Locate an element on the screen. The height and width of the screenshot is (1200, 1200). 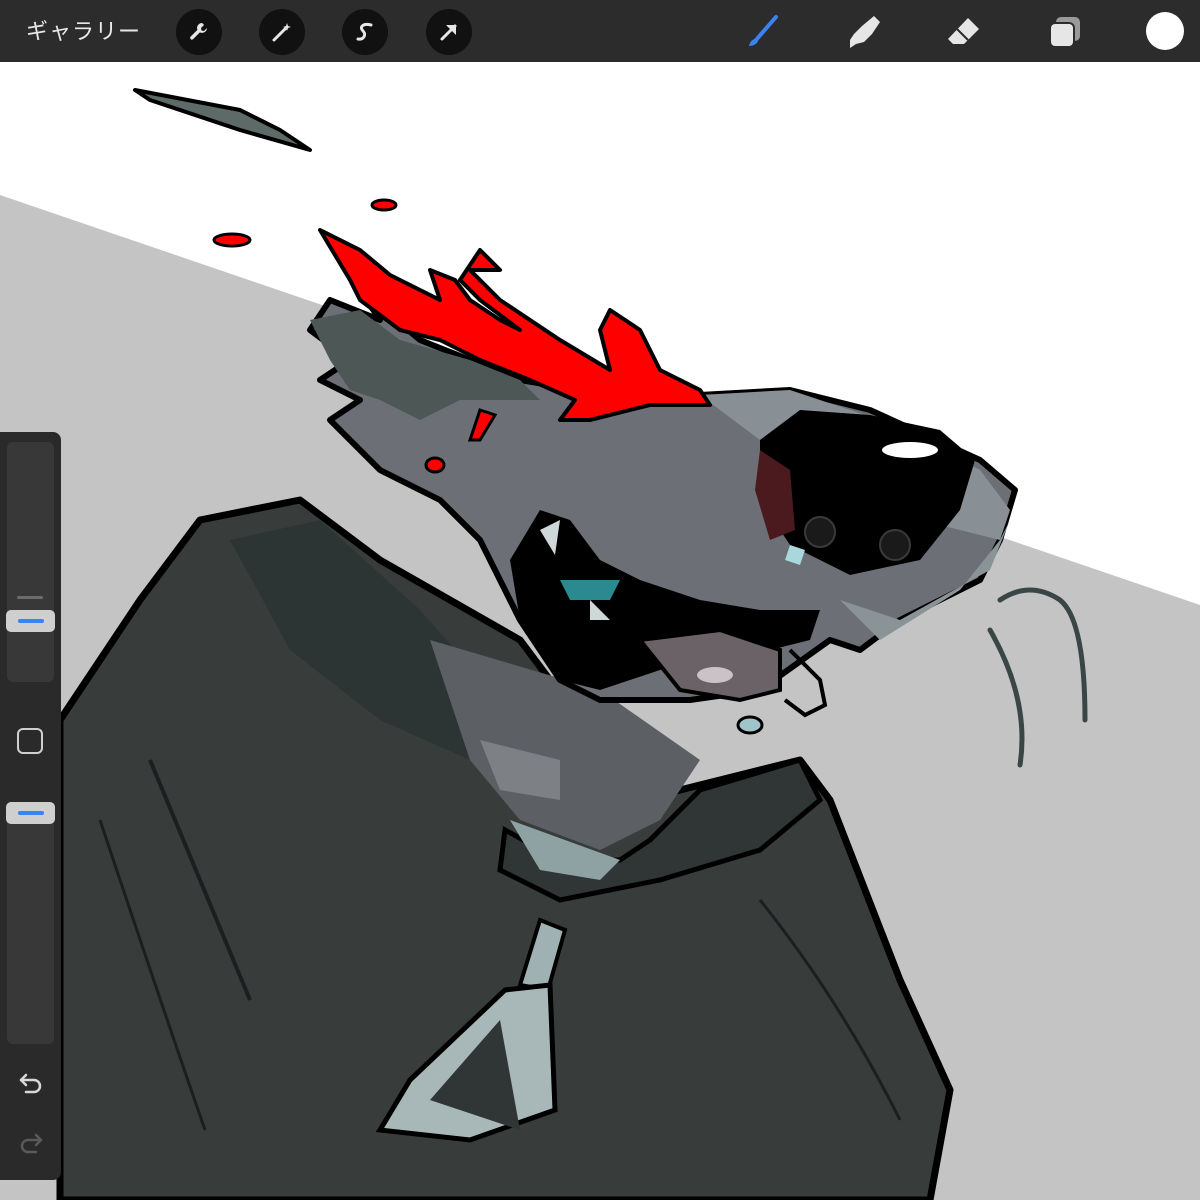
gallery-button: ギャラリー is located at coordinates (83, 30).